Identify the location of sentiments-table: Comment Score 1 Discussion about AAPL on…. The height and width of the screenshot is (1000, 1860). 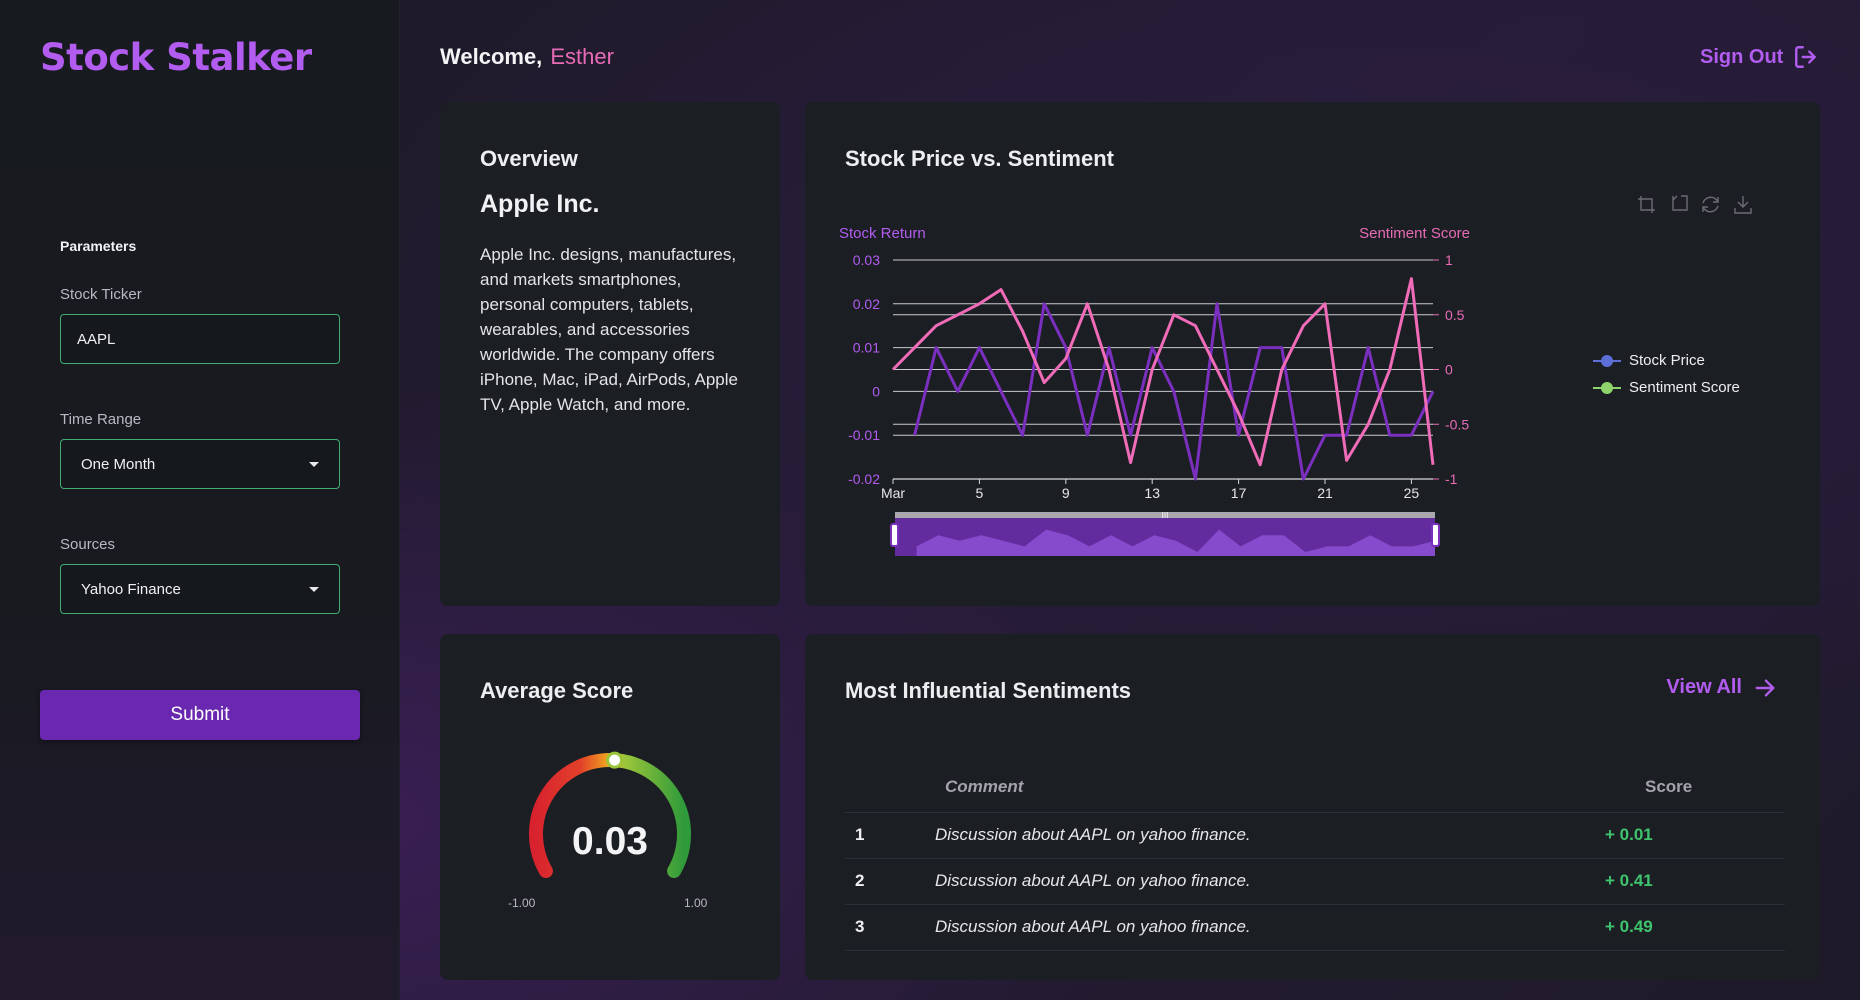
(1315, 856).